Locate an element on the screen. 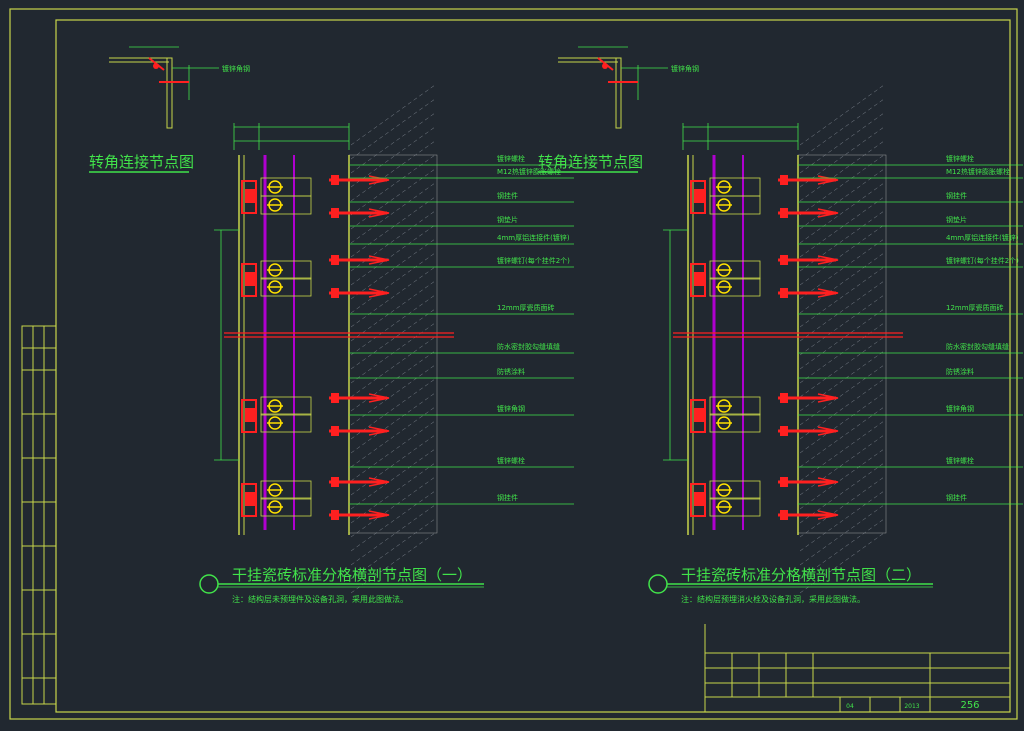 Image resolution: width=1024 pixels, height=731 pixels. sheet-number: 256 is located at coordinates (969, 705).